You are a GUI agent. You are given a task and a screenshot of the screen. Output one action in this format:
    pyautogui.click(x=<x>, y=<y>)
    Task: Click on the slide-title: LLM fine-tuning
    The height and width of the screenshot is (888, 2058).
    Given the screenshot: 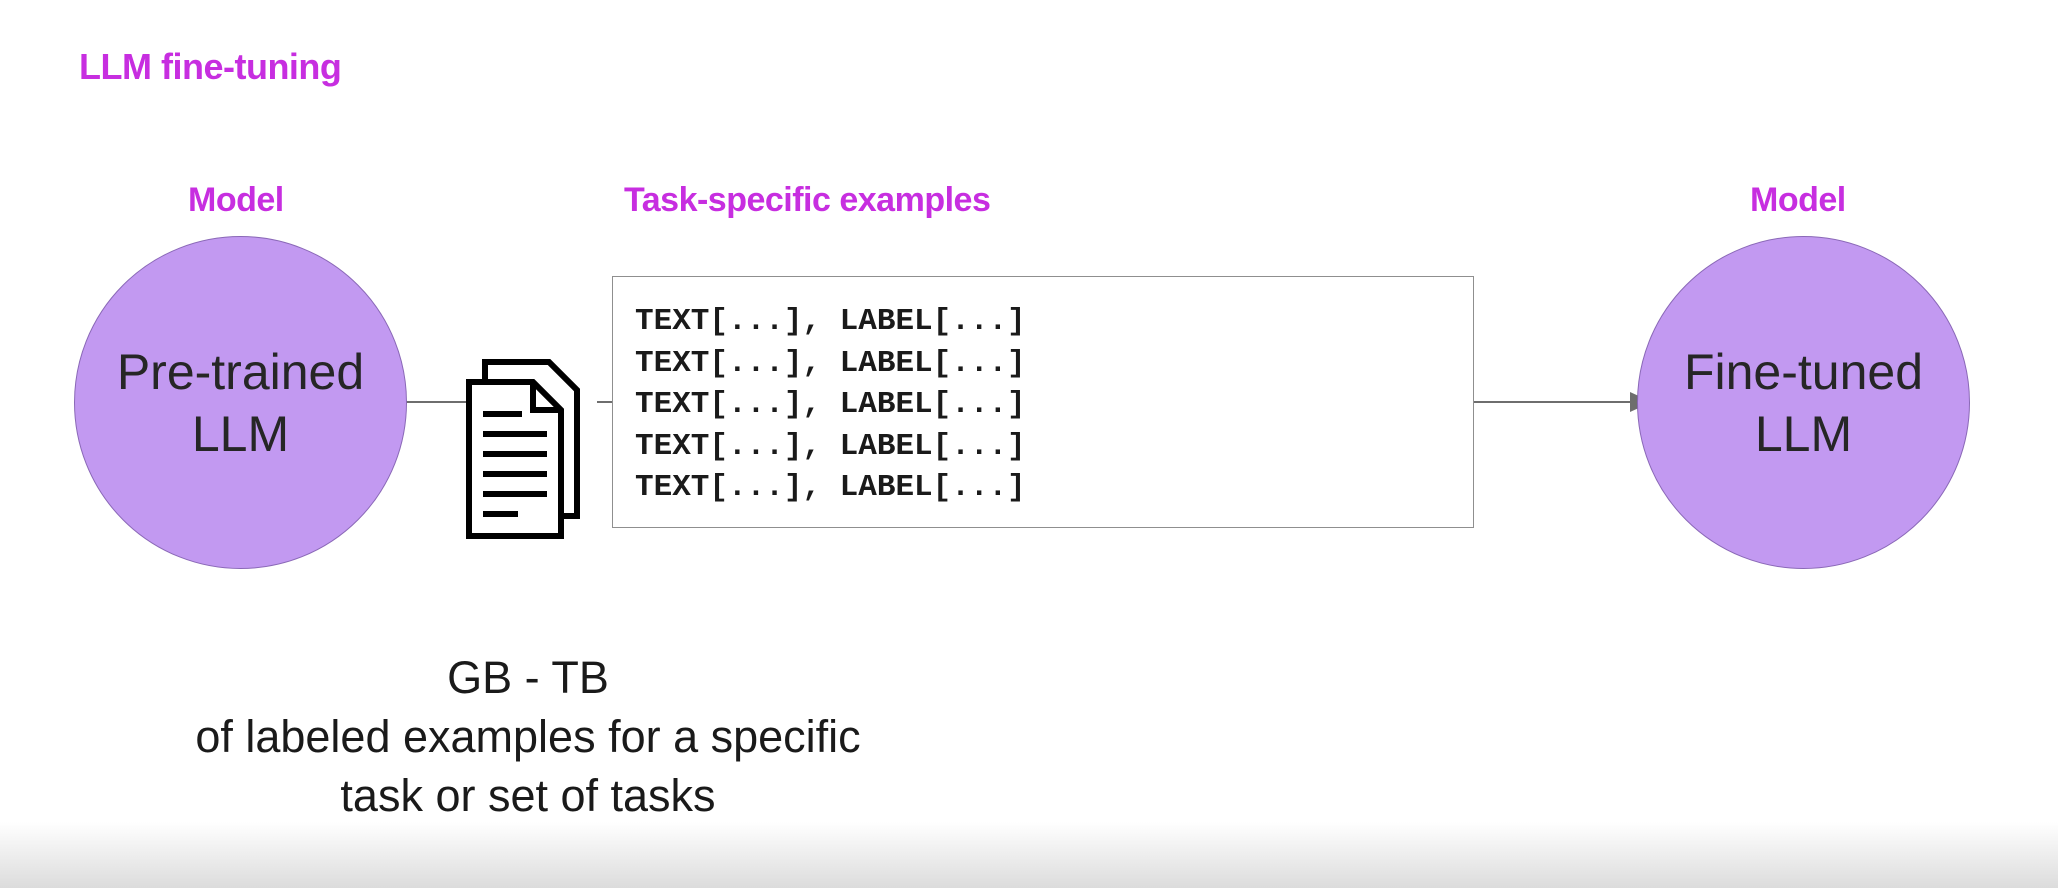 What is the action you would take?
    pyautogui.click(x=210, y=66)
    